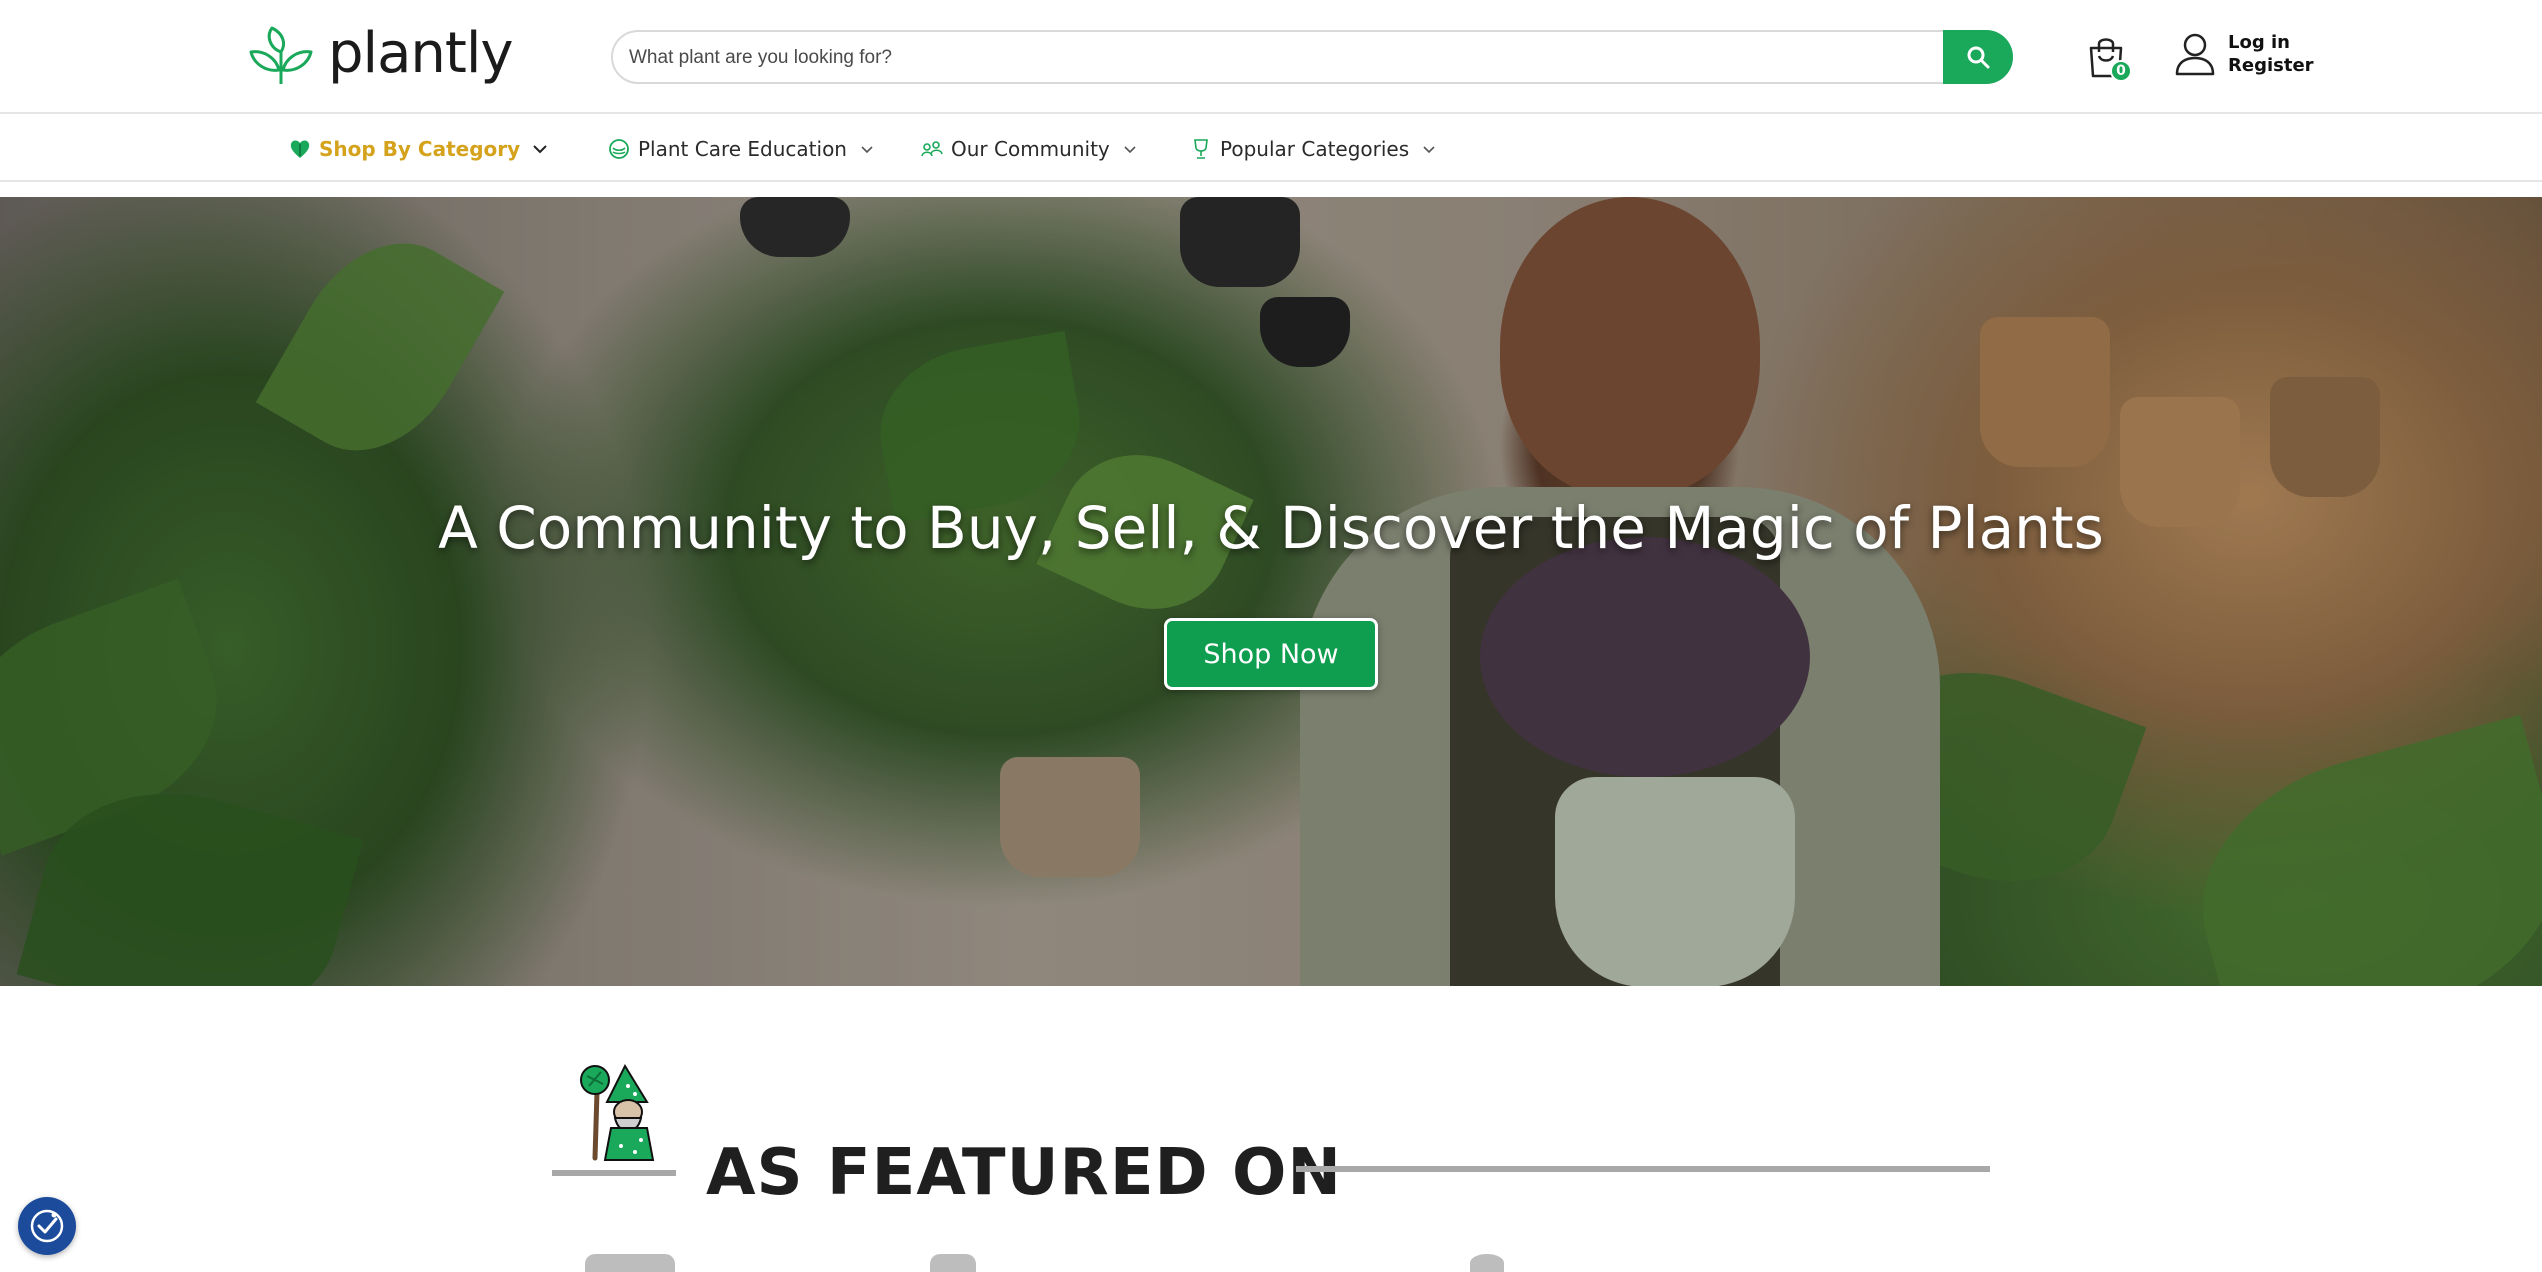 The height and width of the screenshot is (1272, 2542). What do you see at coordinates (619, 149) in the screenshot?
I see `globe-leaf-icon` at bounding box center [619, 149].